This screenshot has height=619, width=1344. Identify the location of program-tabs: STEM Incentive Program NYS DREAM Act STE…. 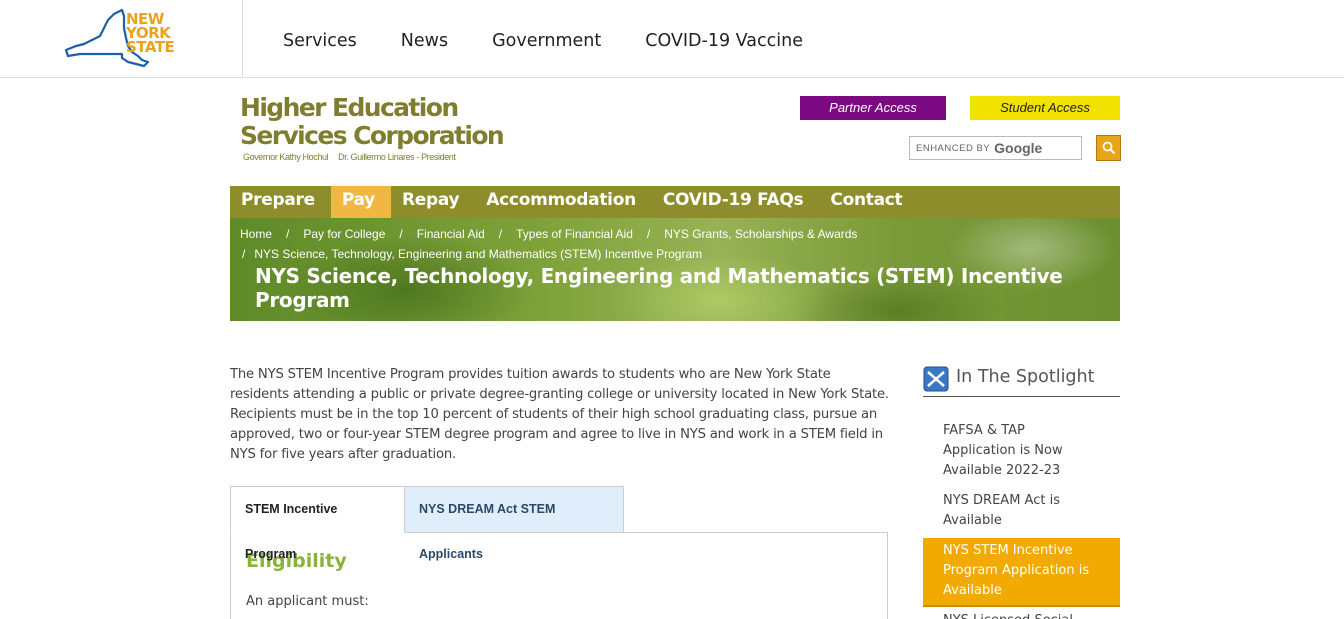
(427, 523).